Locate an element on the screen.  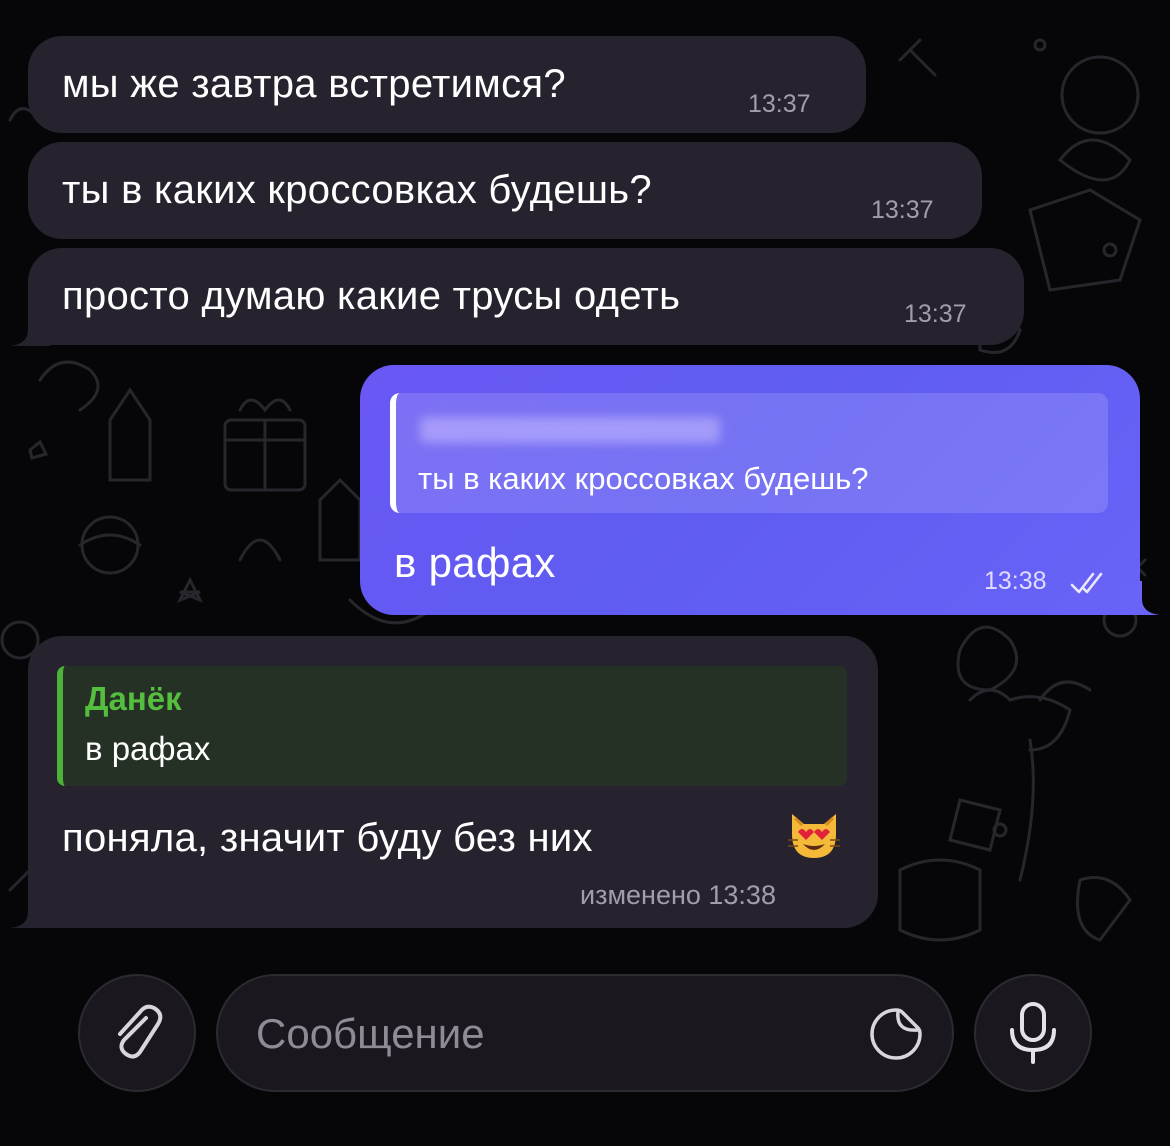
voice-message-button is located at coordinates (1033, 1033).